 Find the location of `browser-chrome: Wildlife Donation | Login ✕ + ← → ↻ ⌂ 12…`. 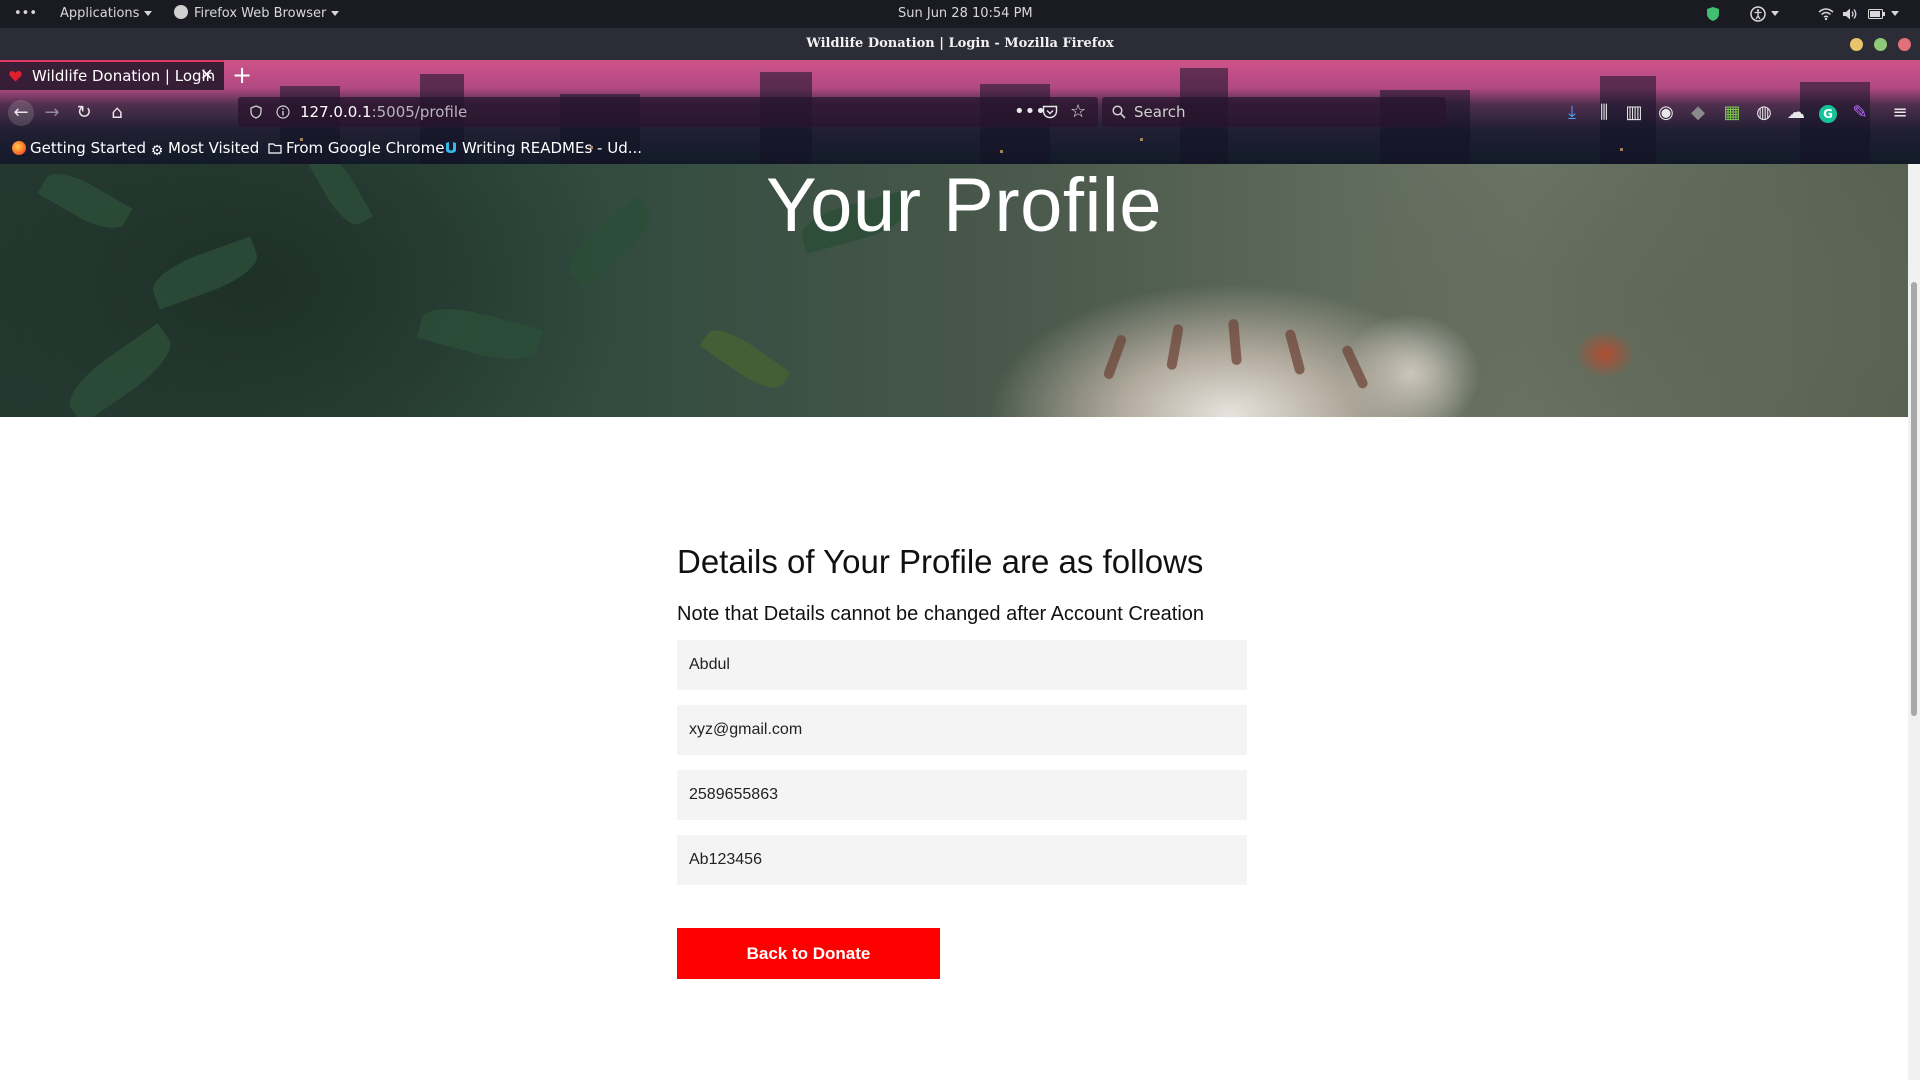

browser-chrome: Wildlife Donation | Login ✕ + ← → ↻ ⌂ 12… is located at coordinates (960, 112).